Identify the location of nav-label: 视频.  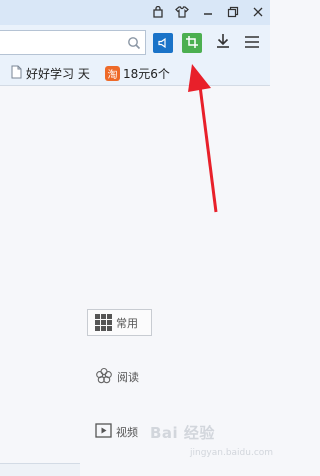
(127, 432).